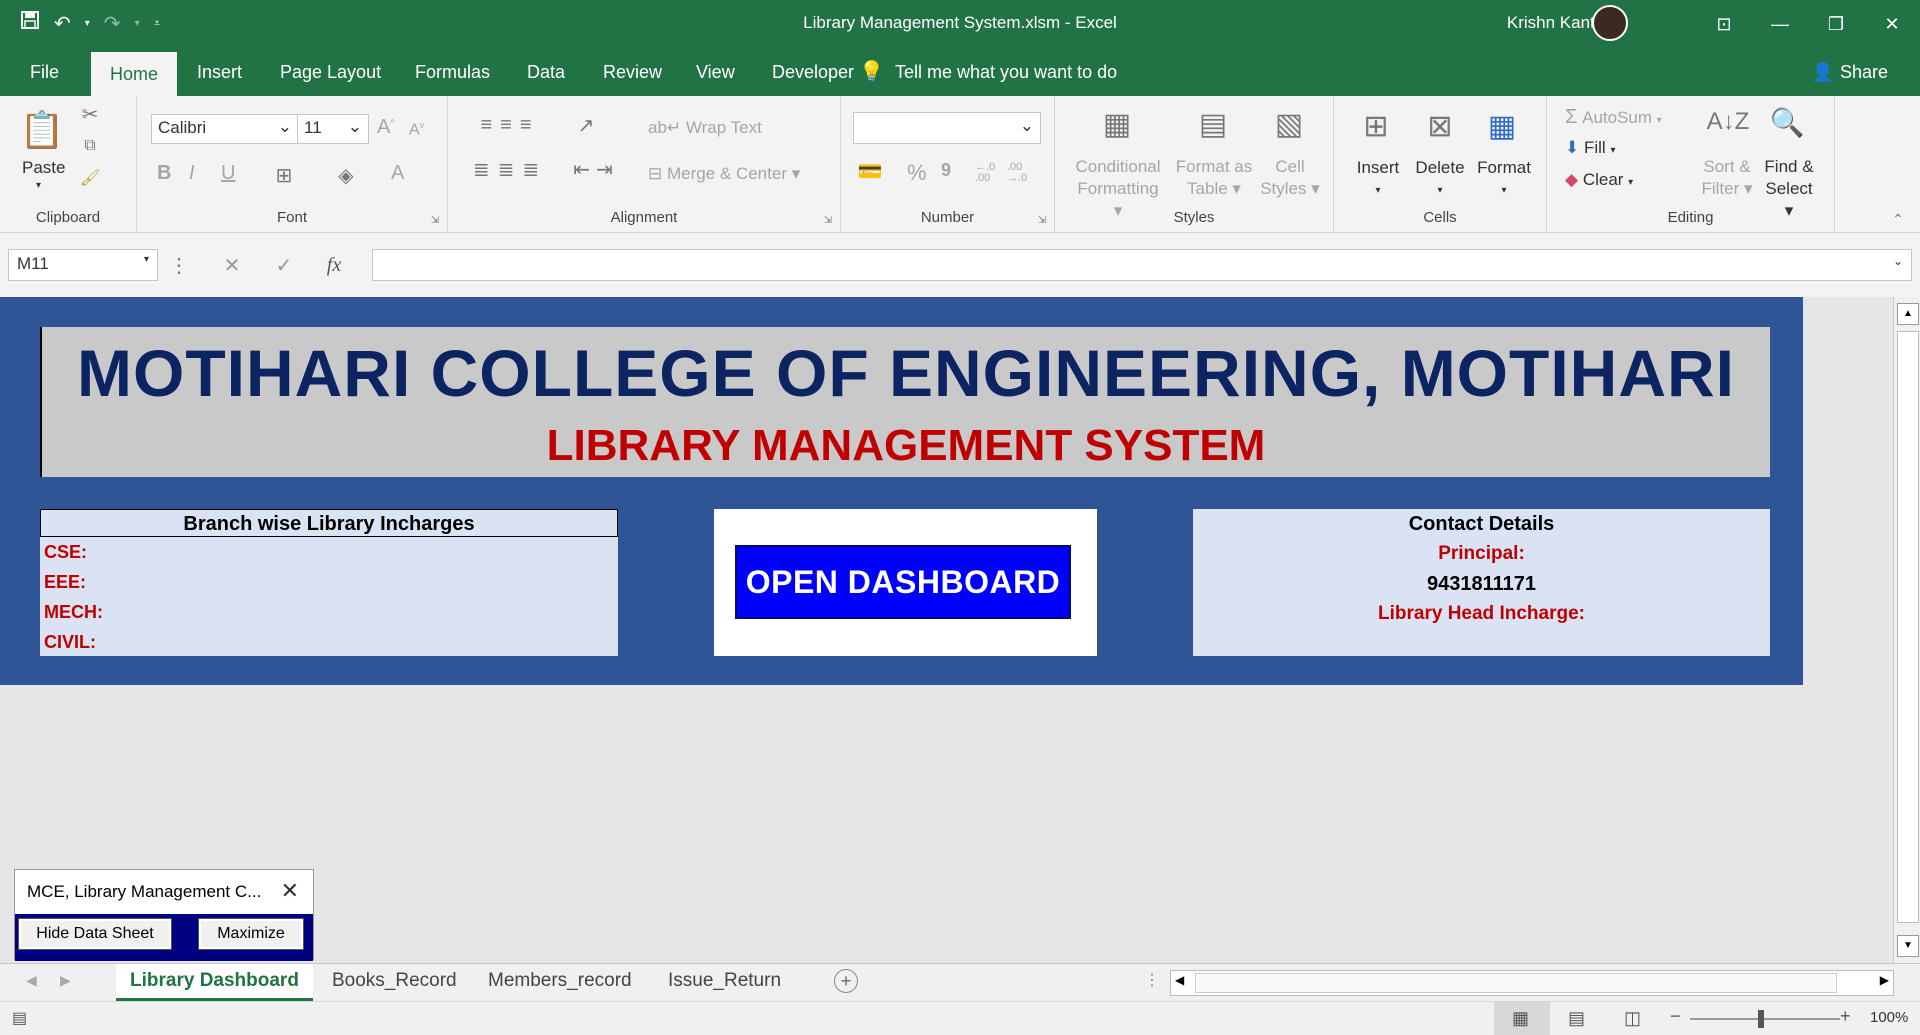  What do you see at coordinates (95, 934) in the screenshot?
I see `hide-data-sheet-button: Hide Data Sheet` at bounding box center [95, 934].